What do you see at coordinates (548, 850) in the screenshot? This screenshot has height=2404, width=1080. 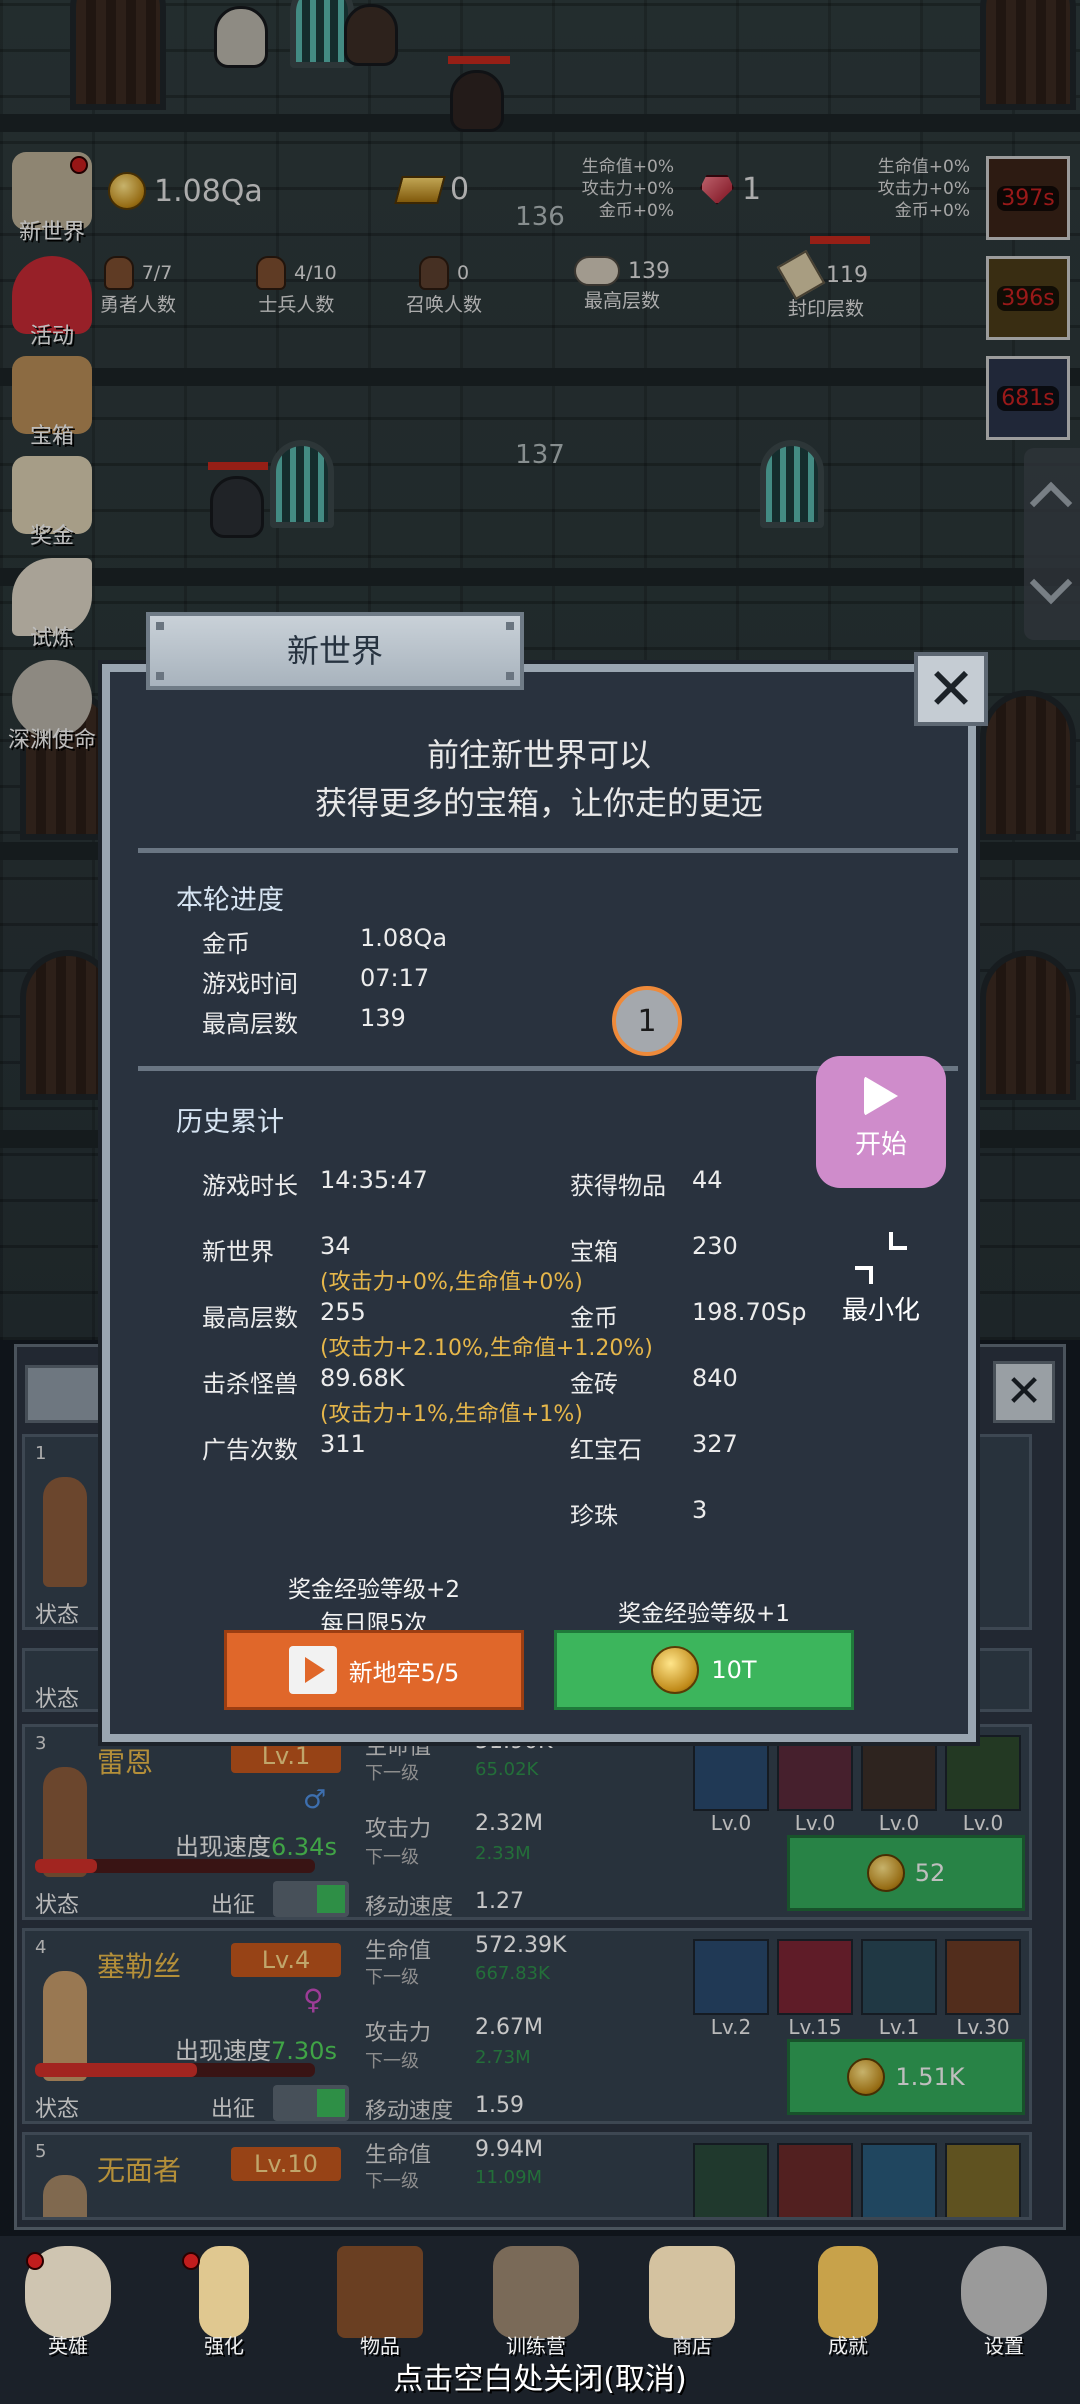 I see `divider` at bounding box center [548, 850].